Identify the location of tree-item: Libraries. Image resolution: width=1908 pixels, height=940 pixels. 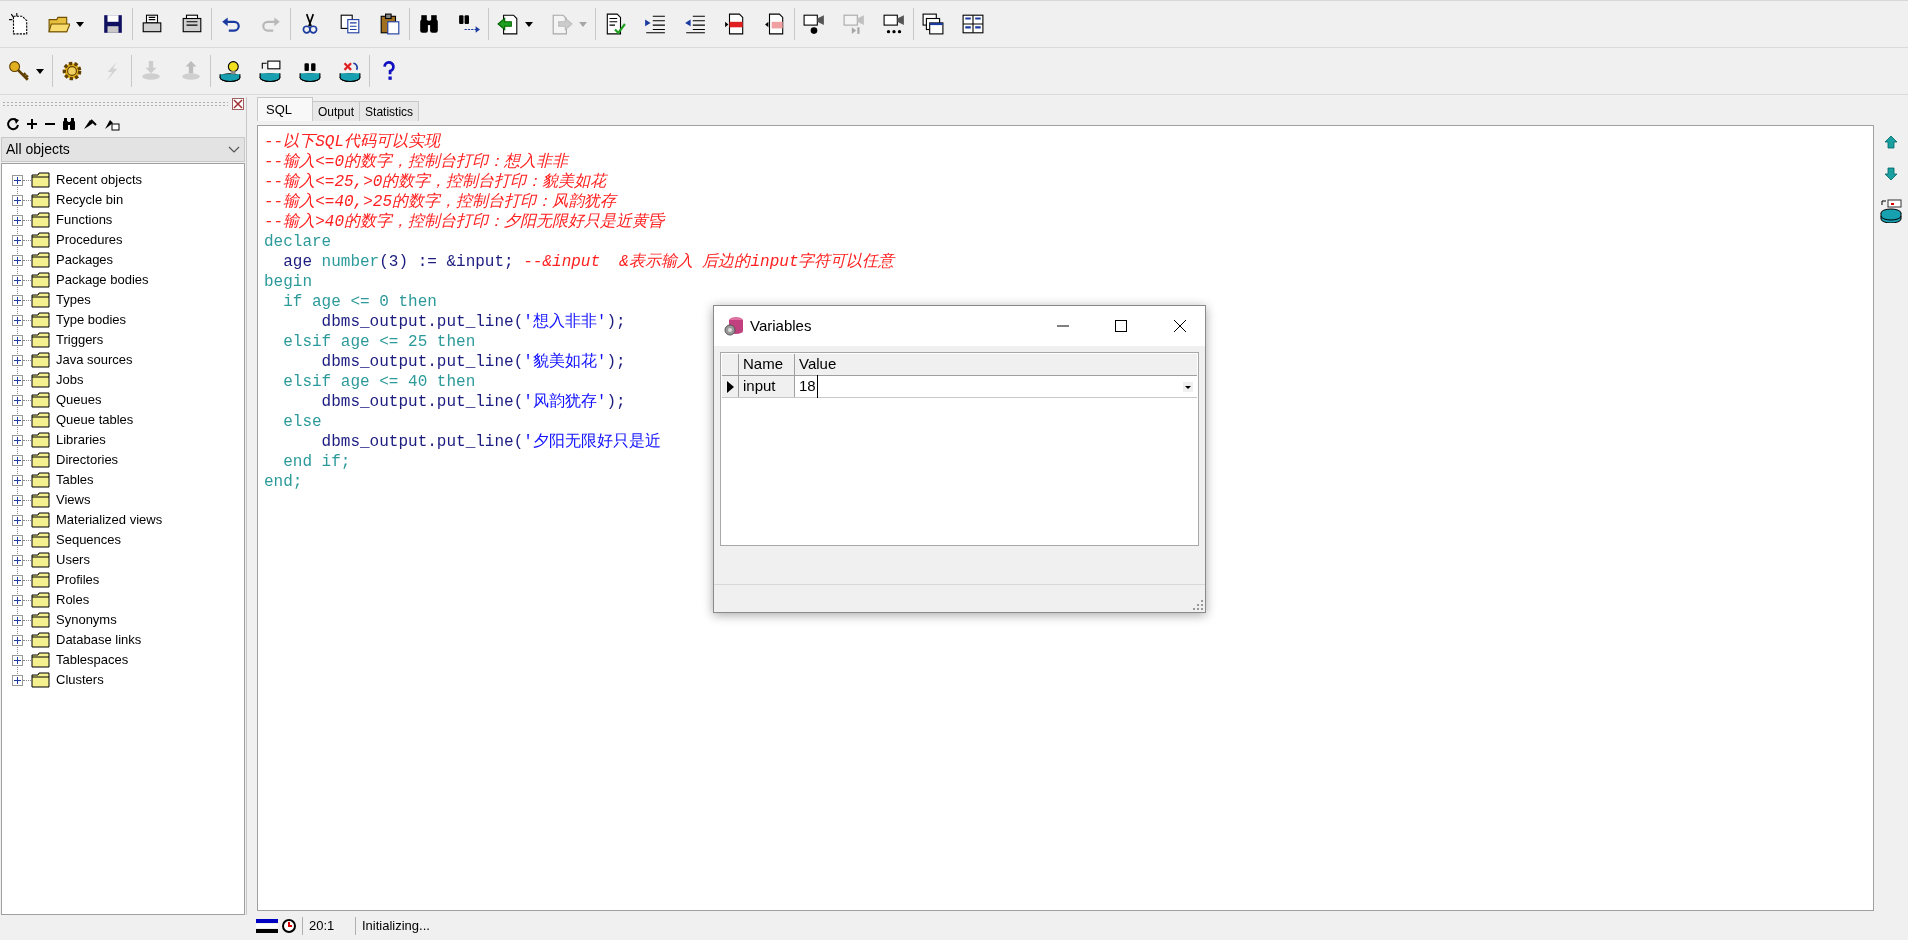
(81, 440).